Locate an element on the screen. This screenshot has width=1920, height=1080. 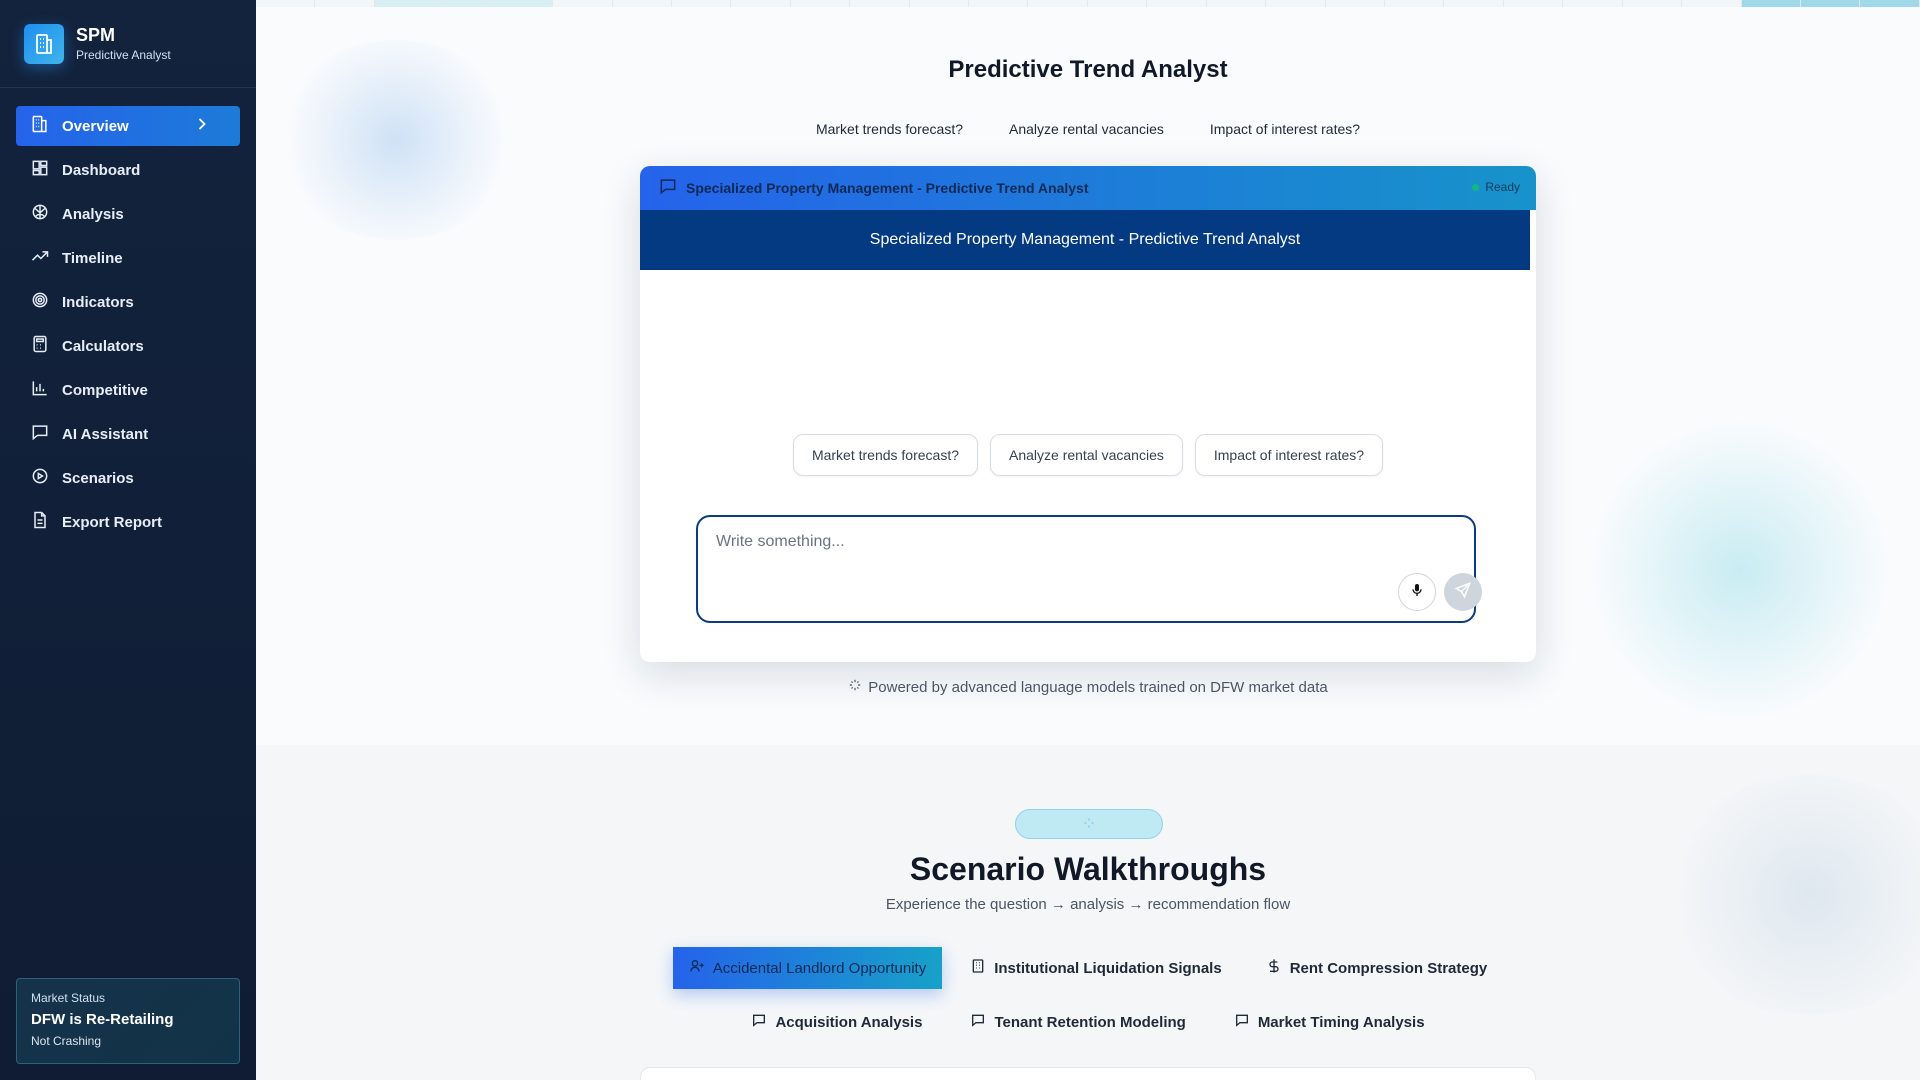
tab-accidental-landlord: Accidental Landlord Opportunity is located at coordinates (807, 968).